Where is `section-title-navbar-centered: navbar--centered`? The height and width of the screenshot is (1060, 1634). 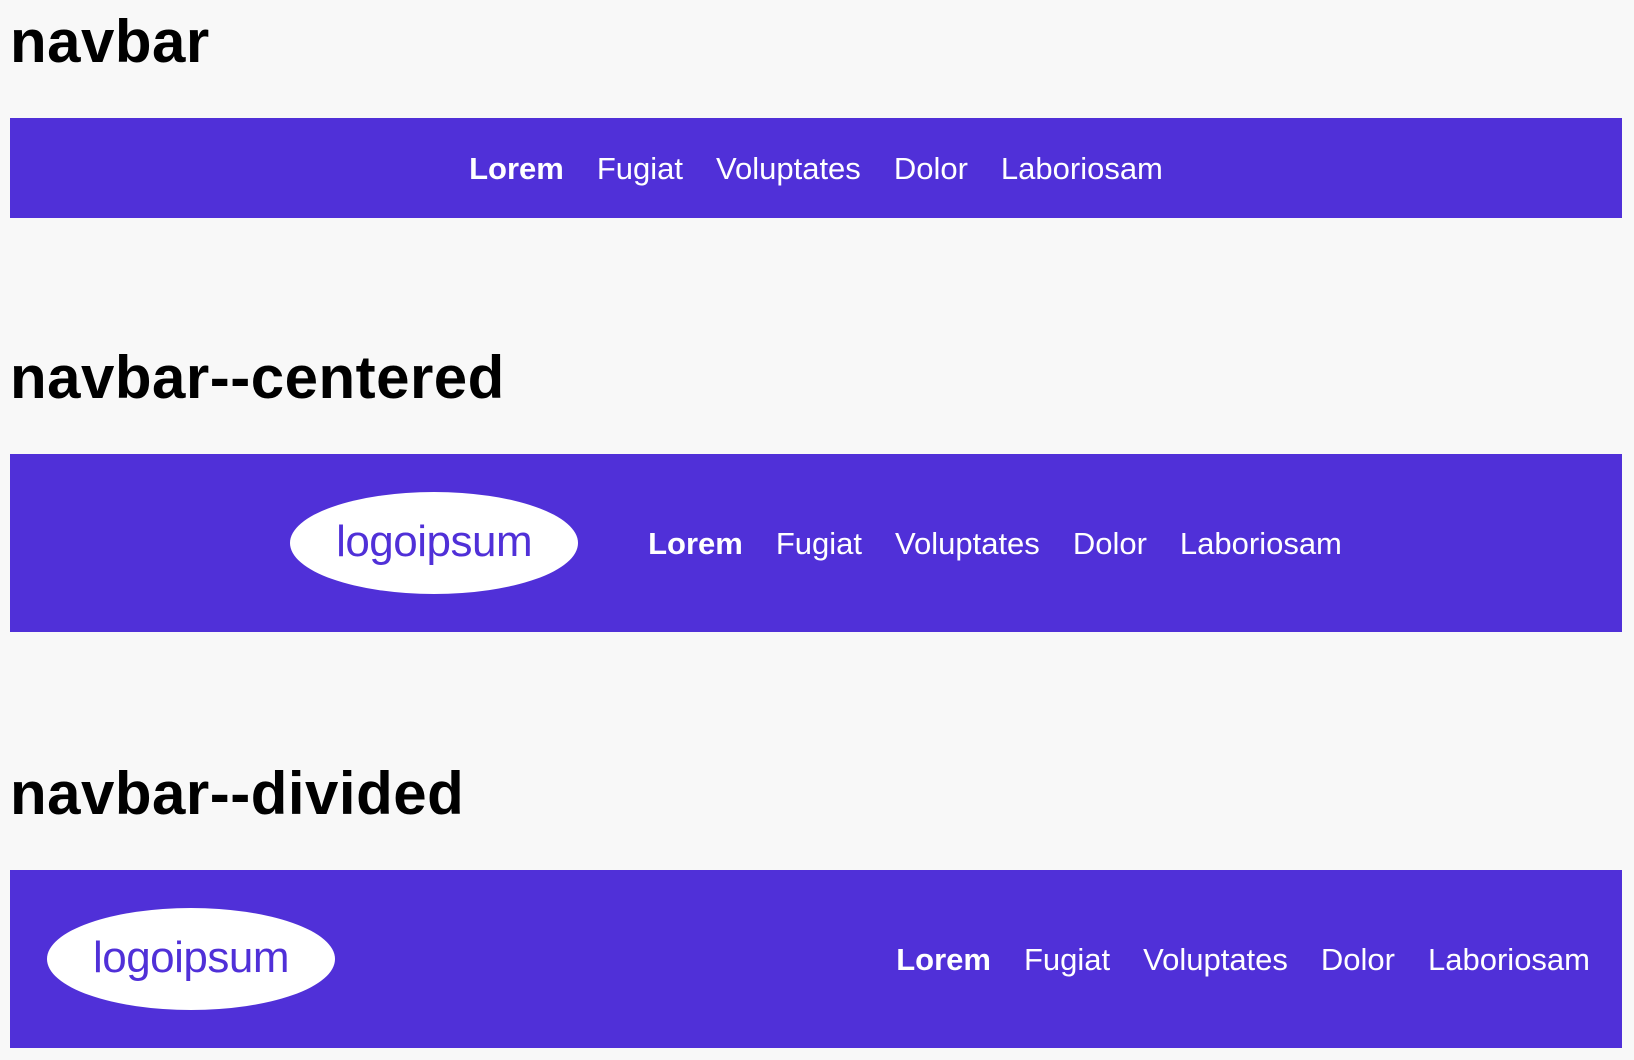
section-title-navbar-centered: navbar--centered is located at coordinates (257, 377).